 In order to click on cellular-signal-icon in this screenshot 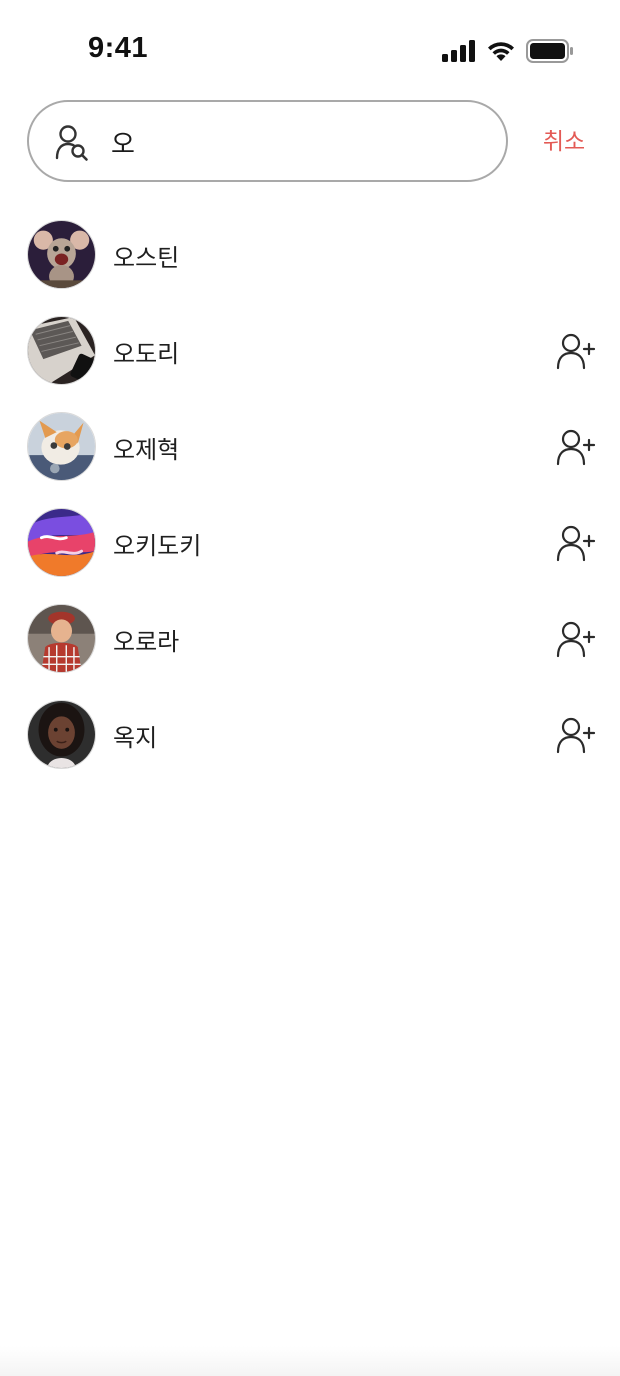, I will do `click(458, 51)`.